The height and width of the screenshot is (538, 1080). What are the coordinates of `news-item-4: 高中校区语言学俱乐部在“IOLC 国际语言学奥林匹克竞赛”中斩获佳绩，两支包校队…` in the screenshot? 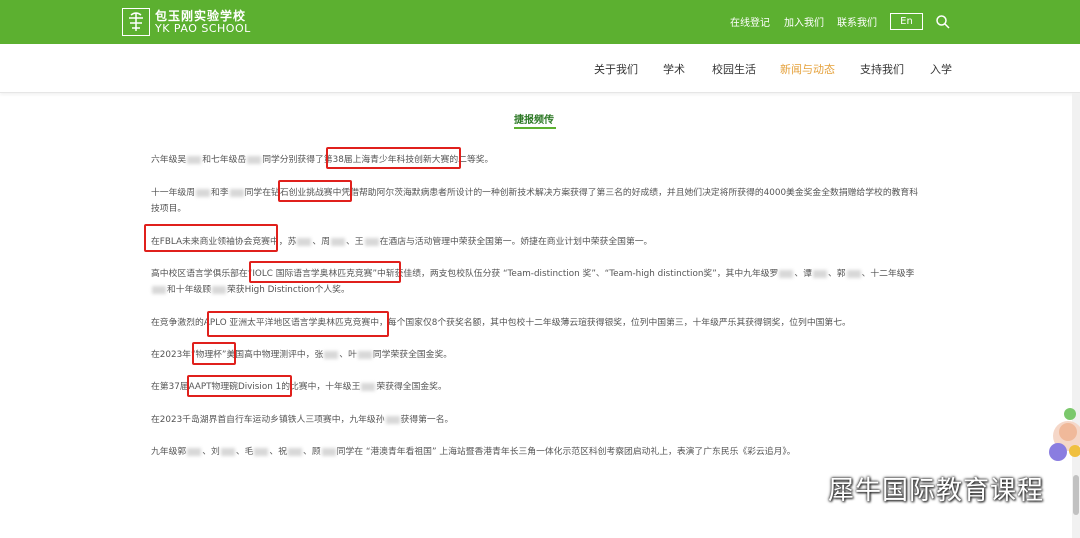 It's located at (533, 282).